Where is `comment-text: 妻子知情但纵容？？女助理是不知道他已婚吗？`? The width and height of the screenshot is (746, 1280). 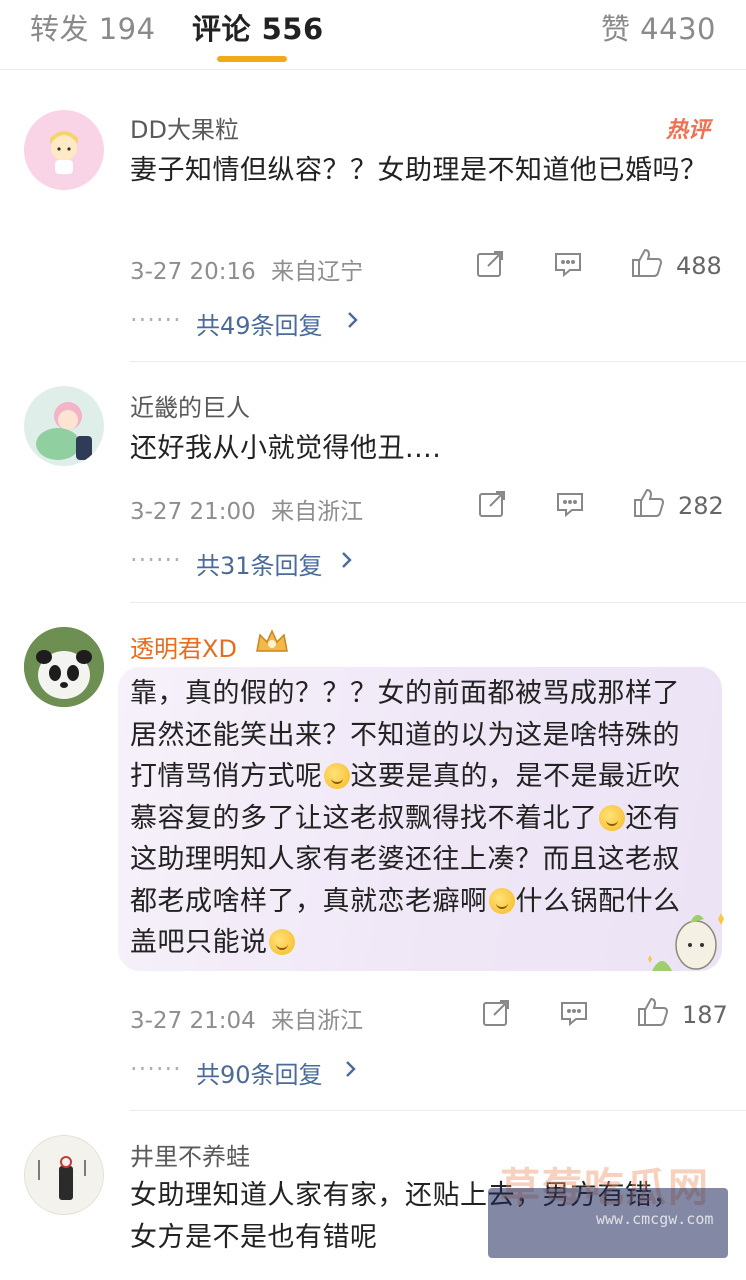 comment-text: 妻子知情但纵容？？女助理是不知道他已婚吗？ is located at coordinates (419, 170).